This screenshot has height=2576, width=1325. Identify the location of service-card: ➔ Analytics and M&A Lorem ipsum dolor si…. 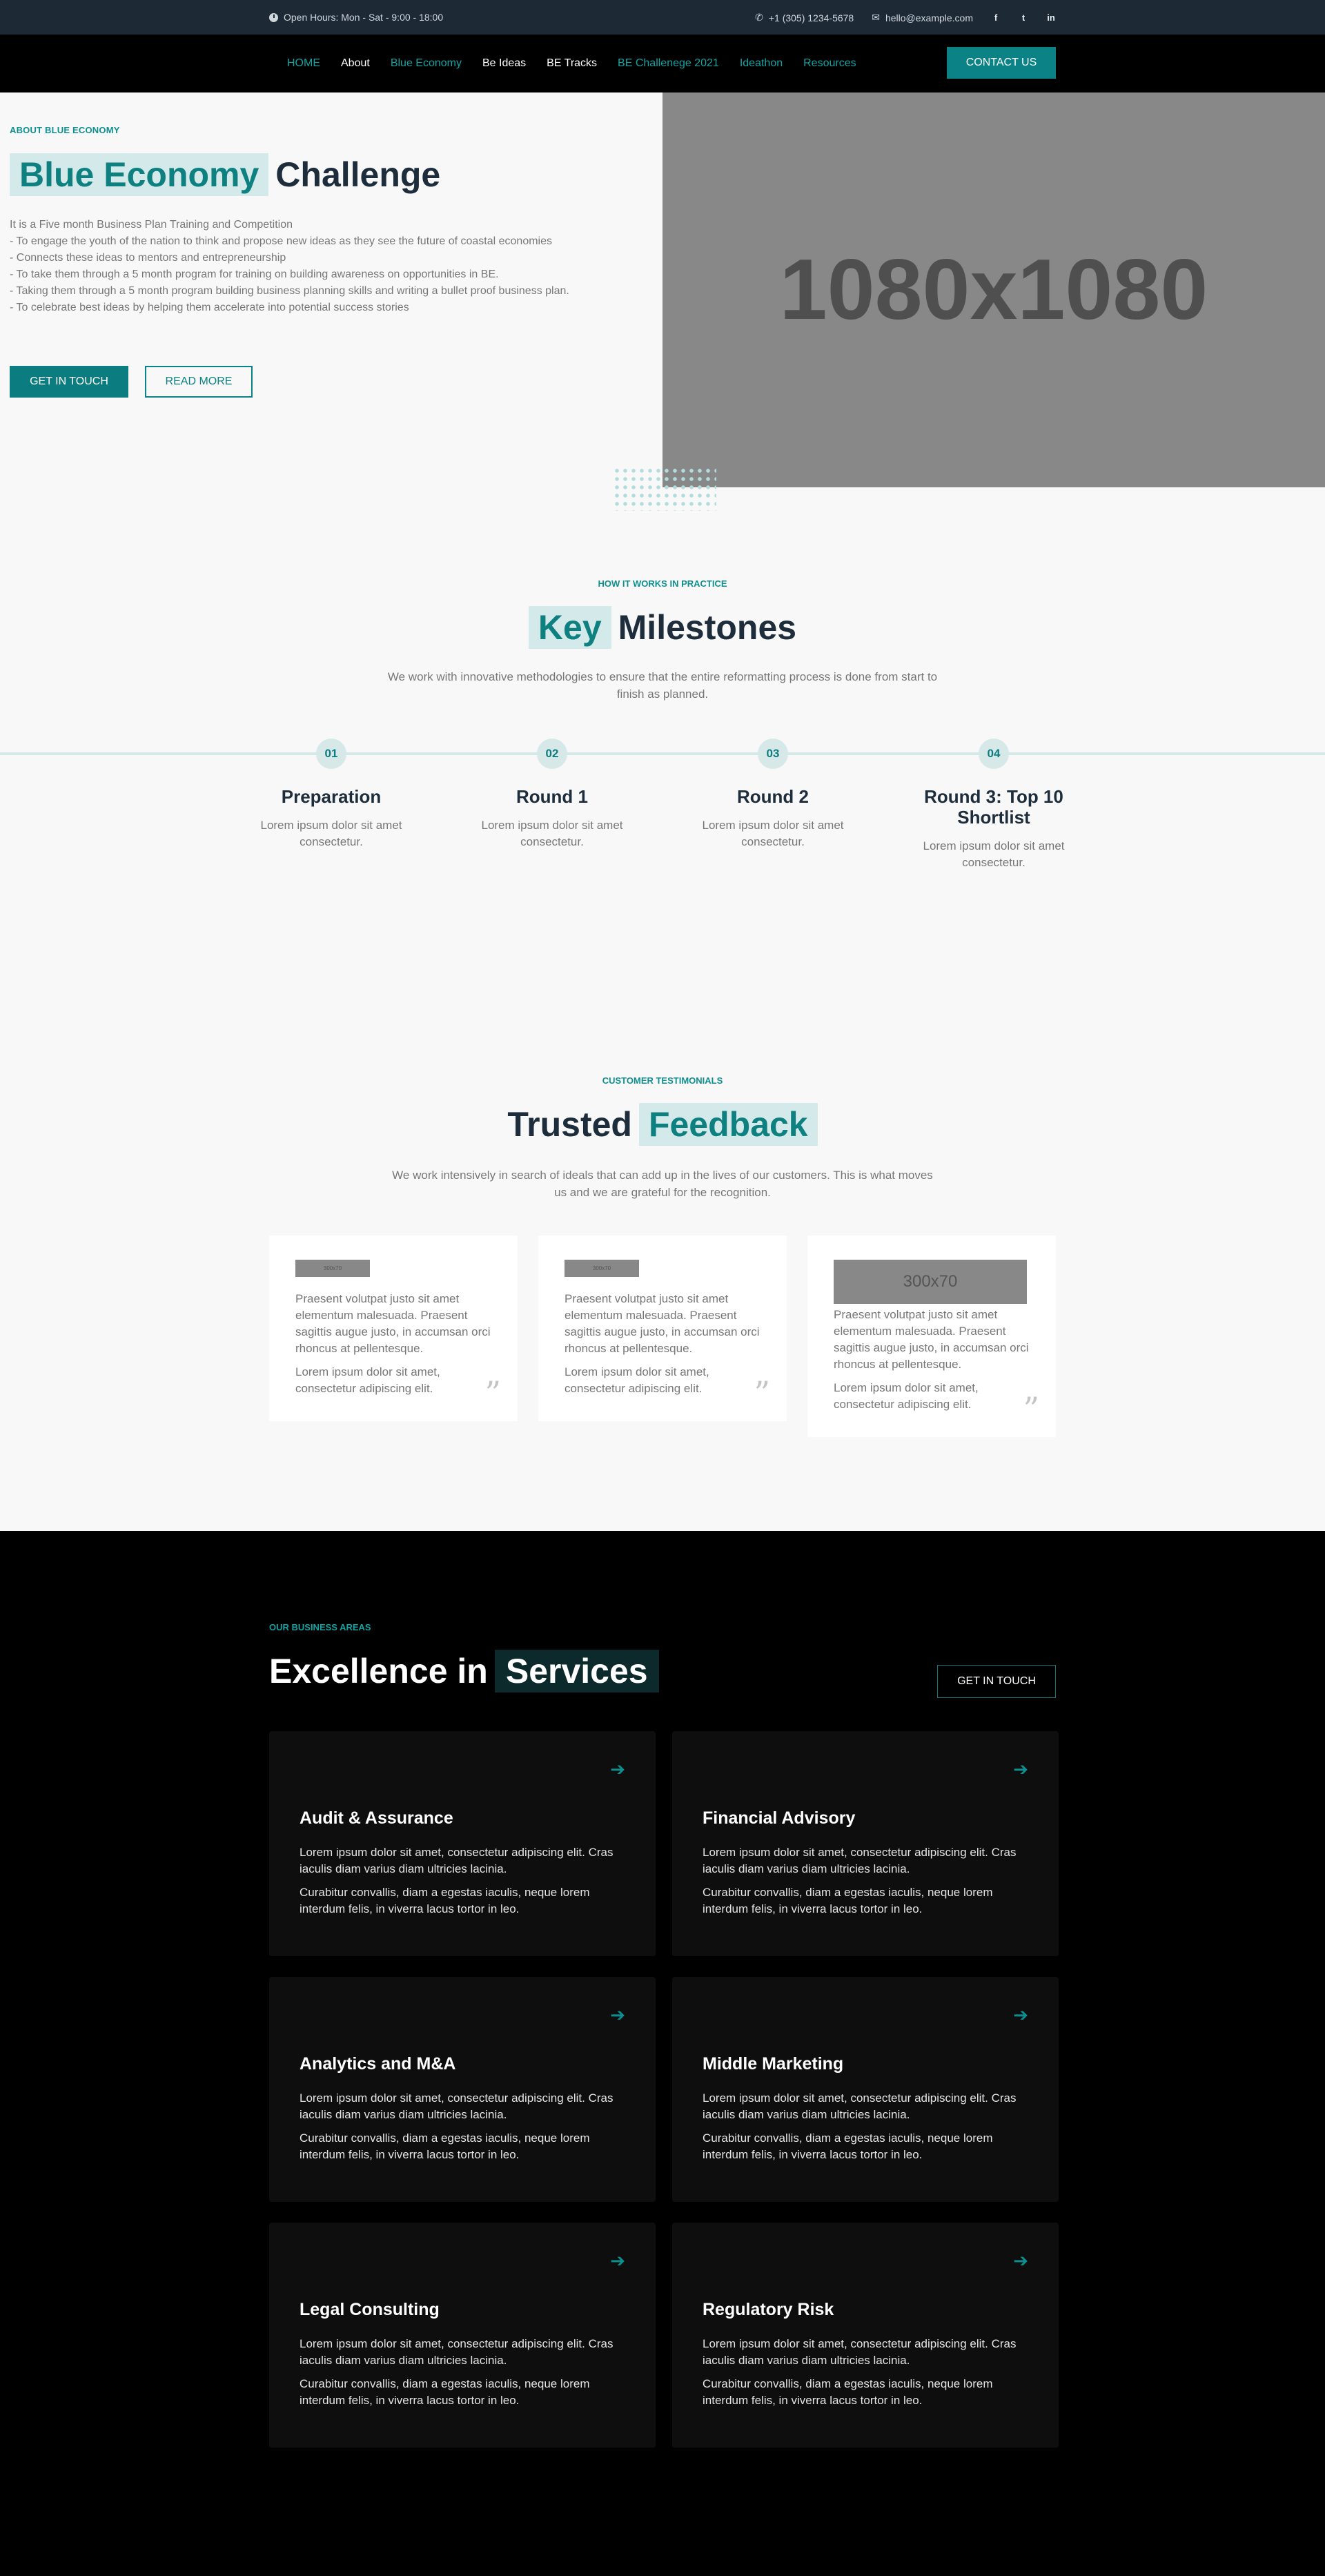
(462, 2089).